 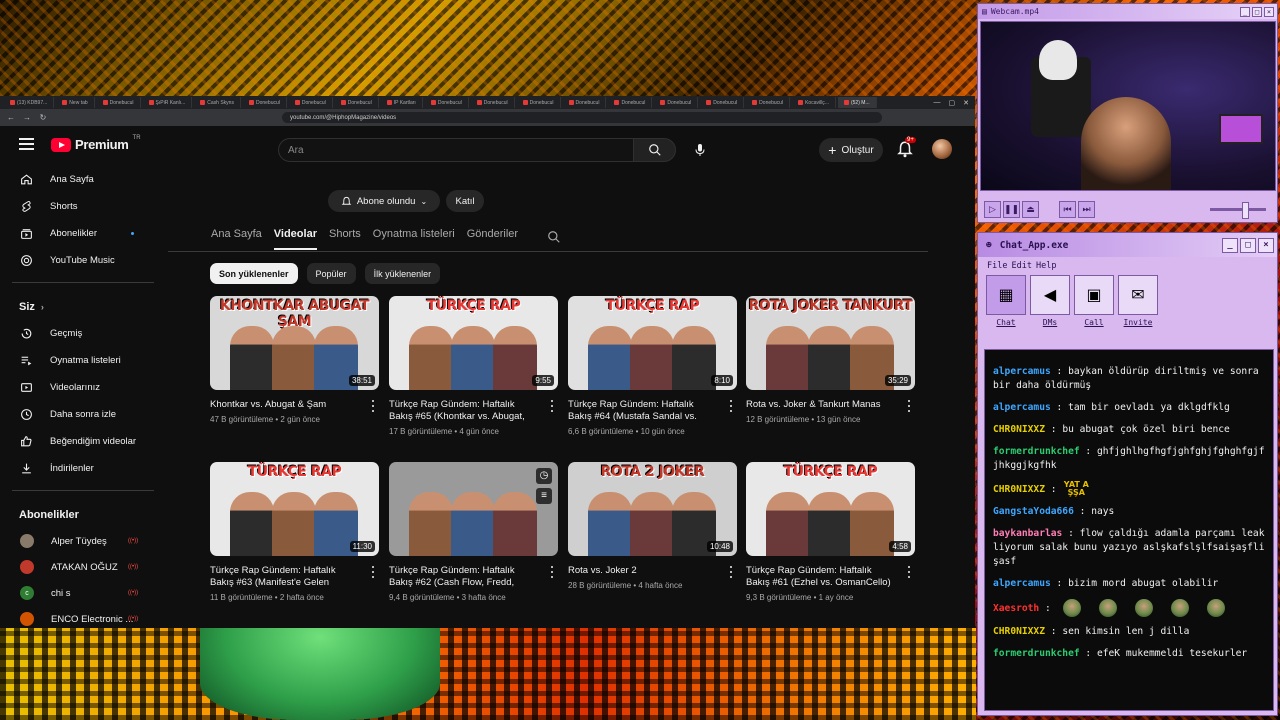 What do you see at coordinates (80, 468) in the screenshot?
I see `sidebar-item-i-ndirilenler: İndirilenler` at bounding box center [80, 468].